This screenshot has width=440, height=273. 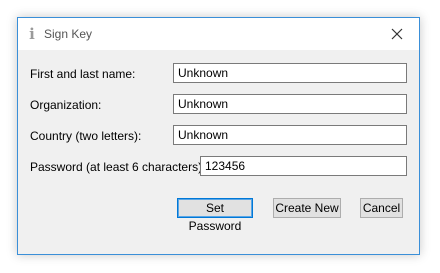 What do you see at coordinates (381, 208) in the screenshot?
I see `cancel-button: Cancel` at bounding box center [381, 208].